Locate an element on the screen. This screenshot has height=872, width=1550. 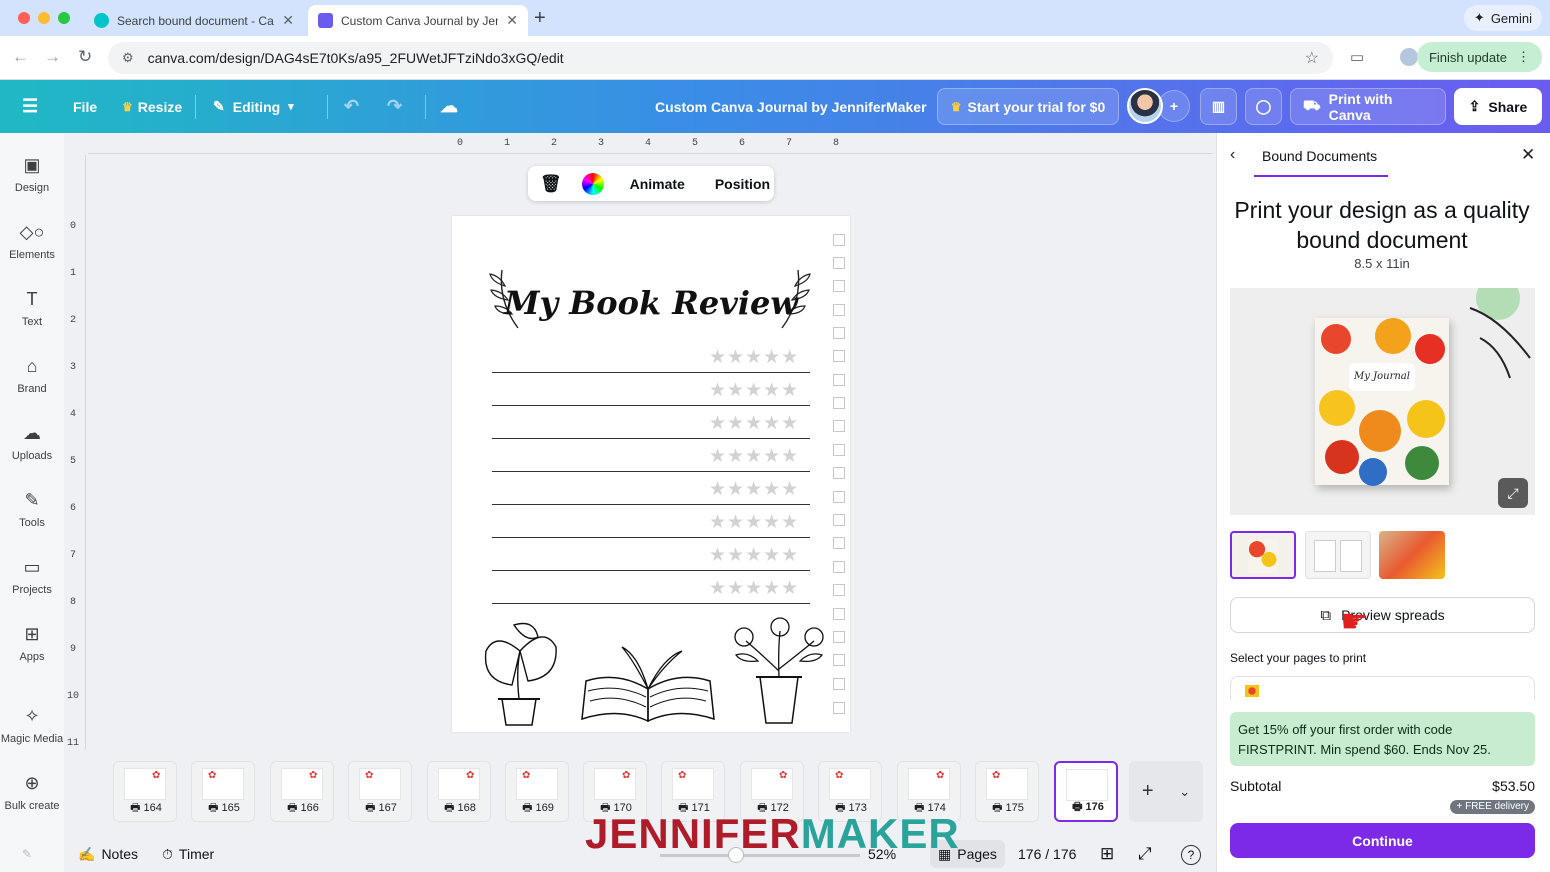
page-selector is located at coordinates (1382, 688).